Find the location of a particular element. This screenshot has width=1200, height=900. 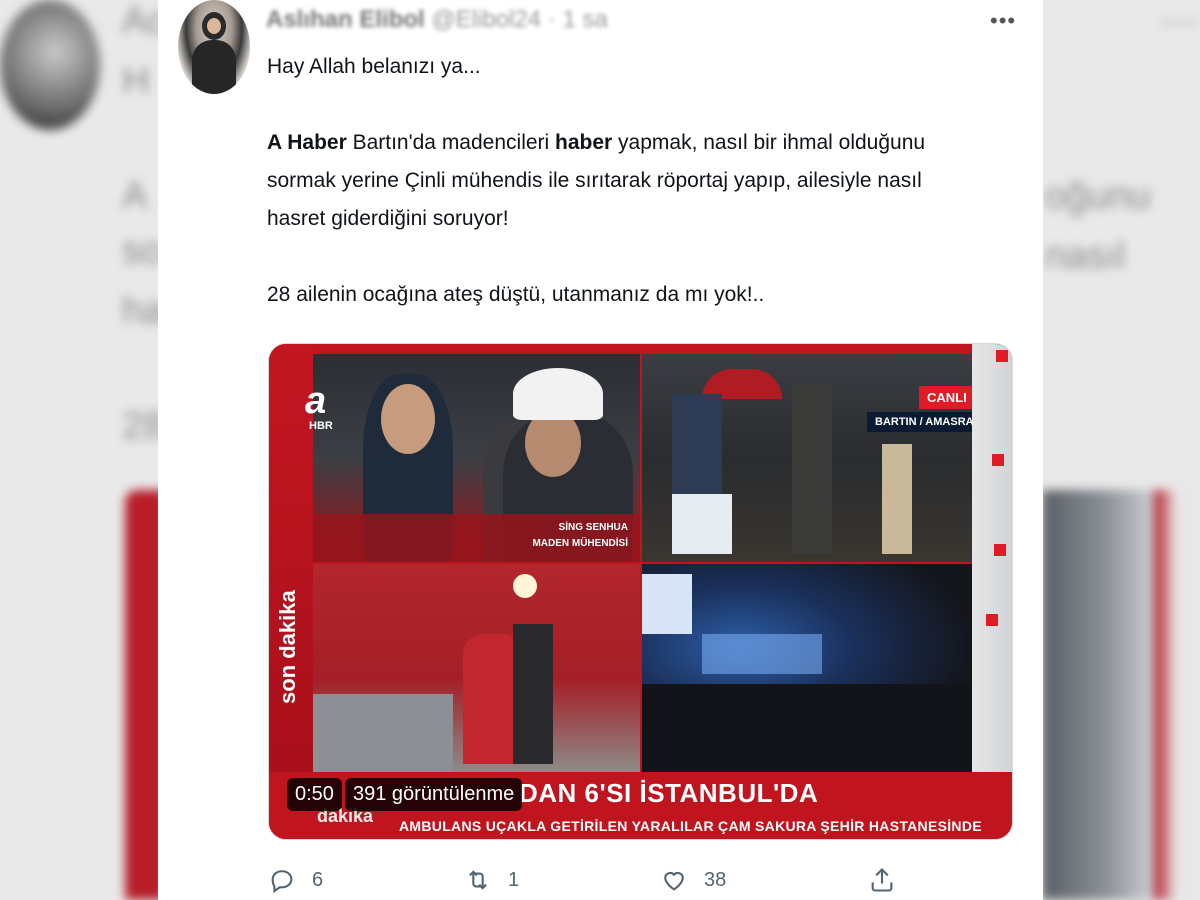

lamp-light is located at coordinates (525, 586).